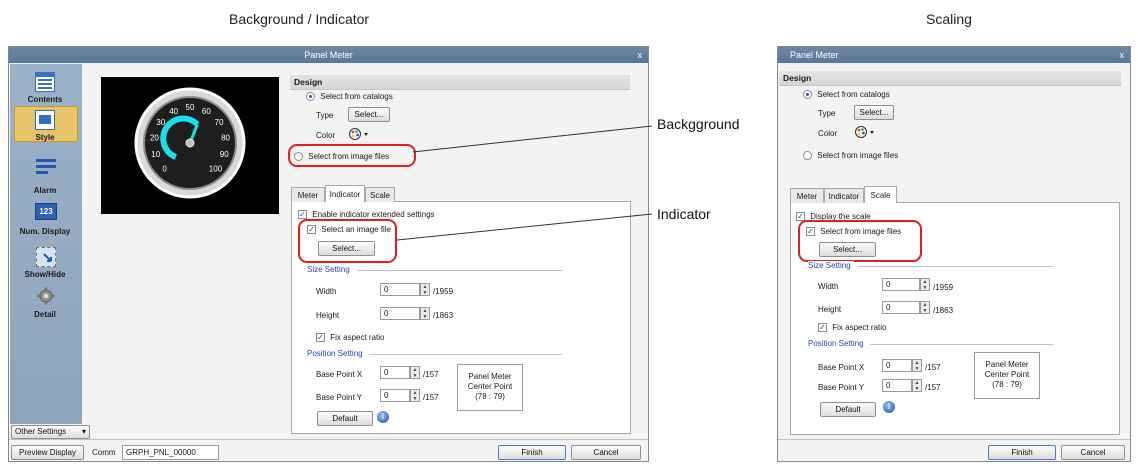  I want to click on gear-icon, so click(46, 296).